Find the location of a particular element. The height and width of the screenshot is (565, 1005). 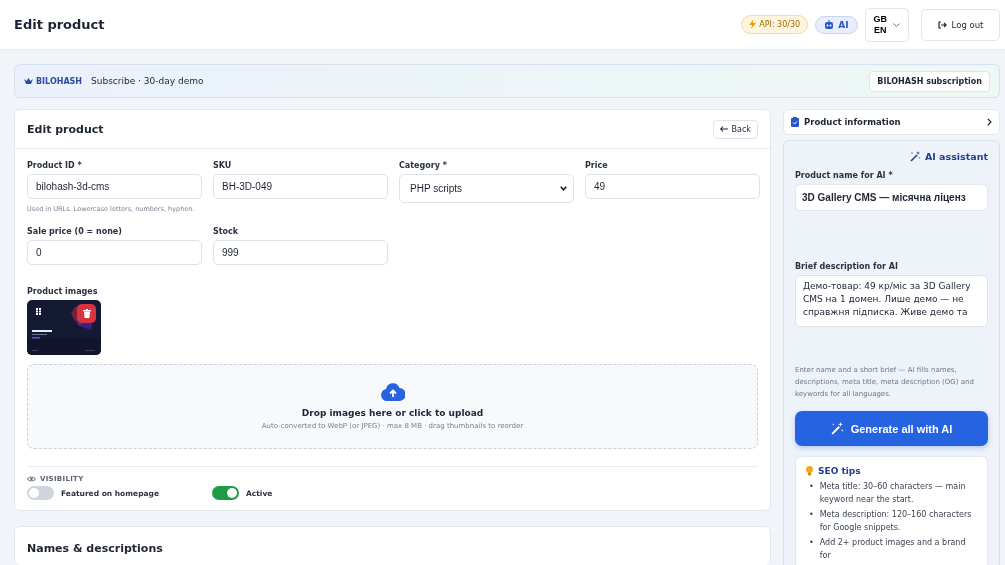

seo-tip: Meta title: 30–60 characters — main keyword near the start. is located at coordinates (893, 493).